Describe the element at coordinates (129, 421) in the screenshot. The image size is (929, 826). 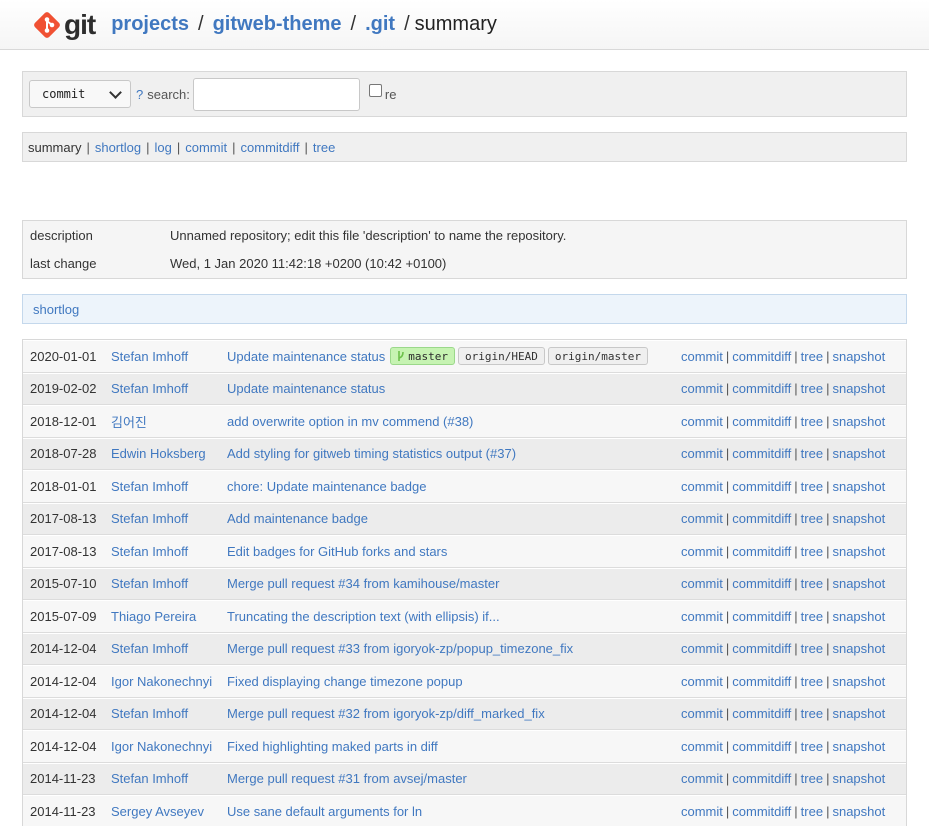
I see `commit-author: 김어진` at that location.